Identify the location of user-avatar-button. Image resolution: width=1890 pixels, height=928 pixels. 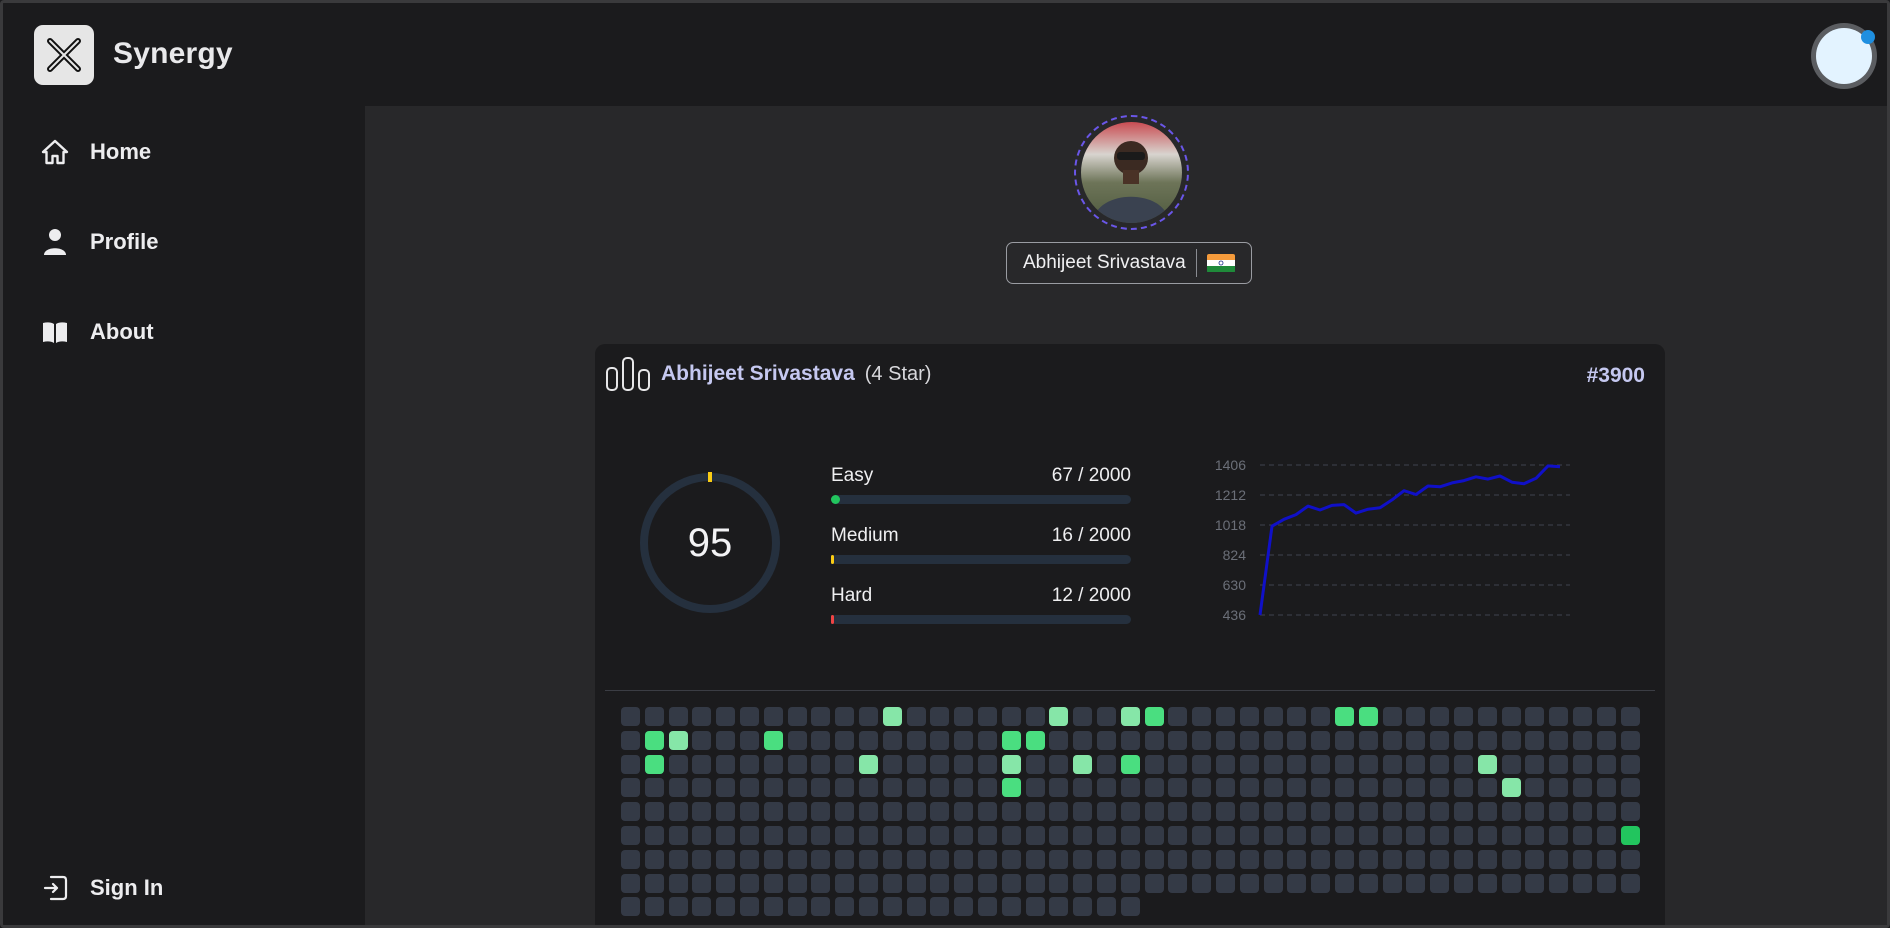
(1844, 56).